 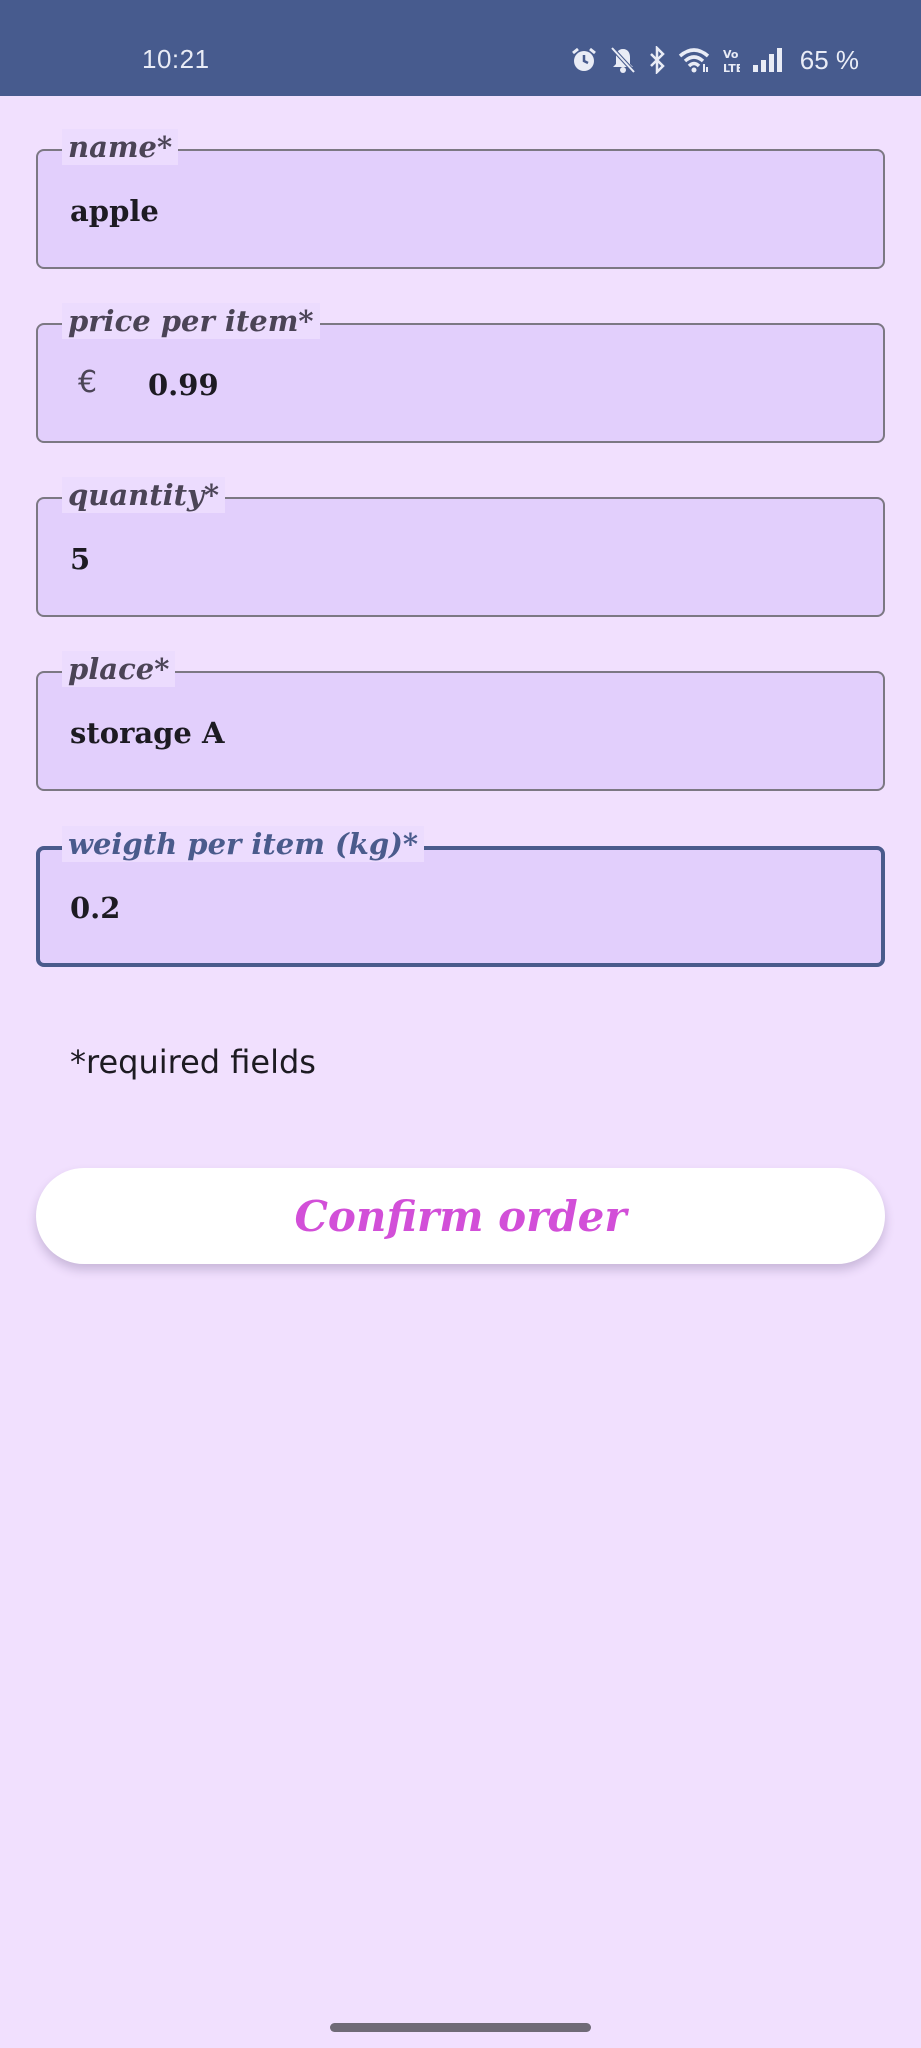 What do you see at coordinates (460, 373) in the screenshot?
I see `price-field: price per item* € 0.99` at bounding box center [460, 373].